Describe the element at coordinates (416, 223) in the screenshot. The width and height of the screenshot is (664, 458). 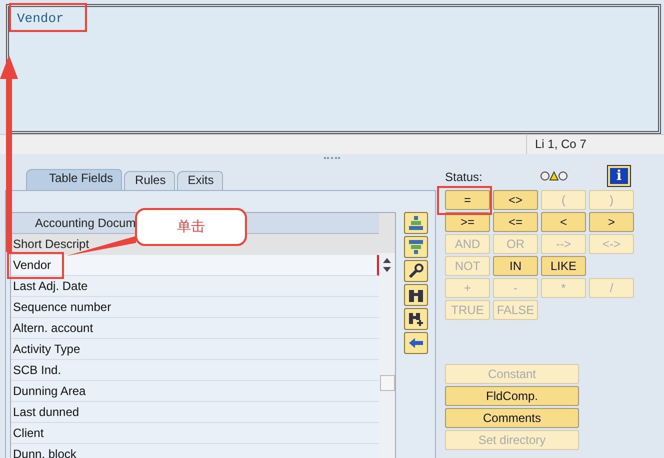
I see `hierarchy-icon` at that location.